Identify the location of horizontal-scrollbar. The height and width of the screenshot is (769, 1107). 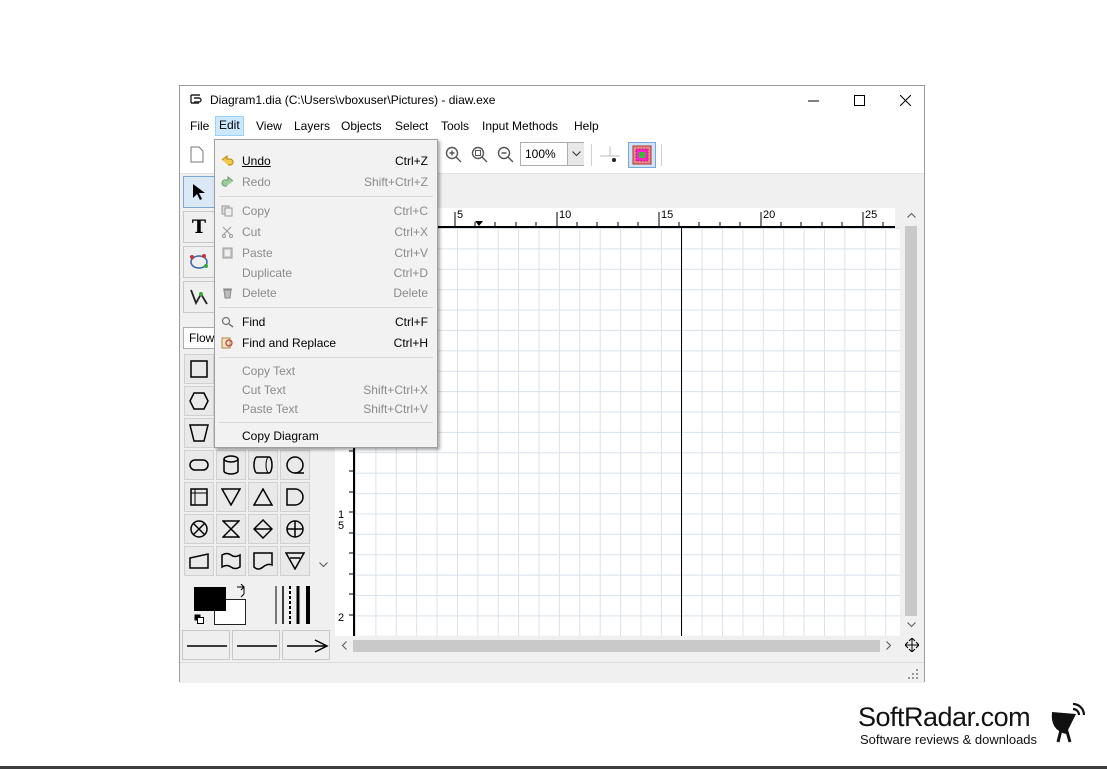
(619, 645).